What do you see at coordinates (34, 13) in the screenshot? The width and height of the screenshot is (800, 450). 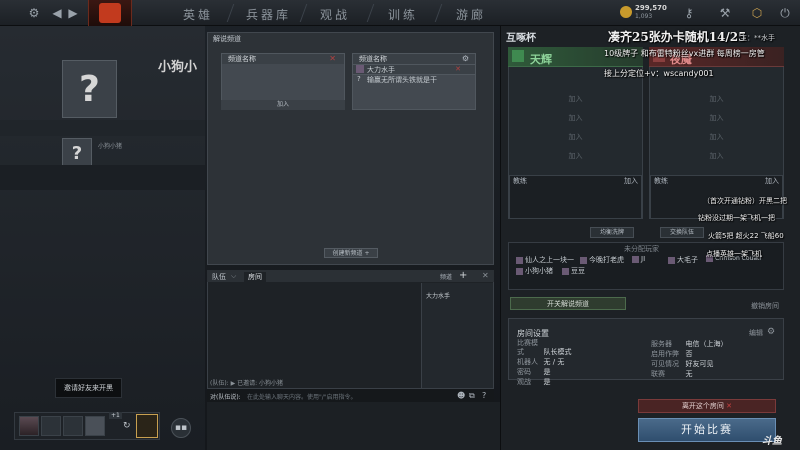 I see `settings-gear-icon: ⚙` at bounding box center [34, 13].